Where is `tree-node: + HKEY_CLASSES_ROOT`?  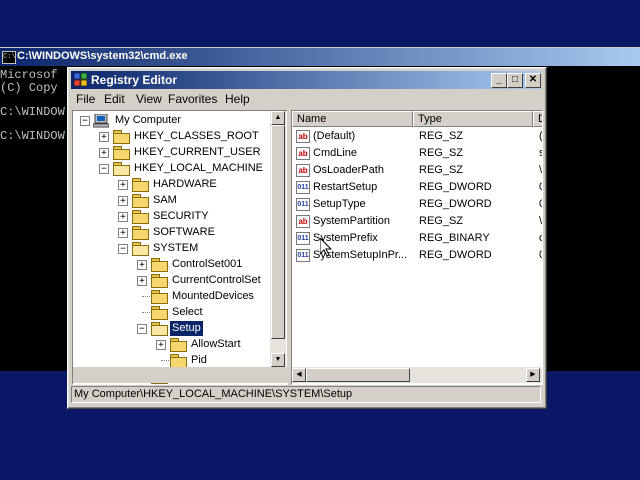
tree-node: + HKEY_CLASSES_ROOT is located at coordinates (171, 137).